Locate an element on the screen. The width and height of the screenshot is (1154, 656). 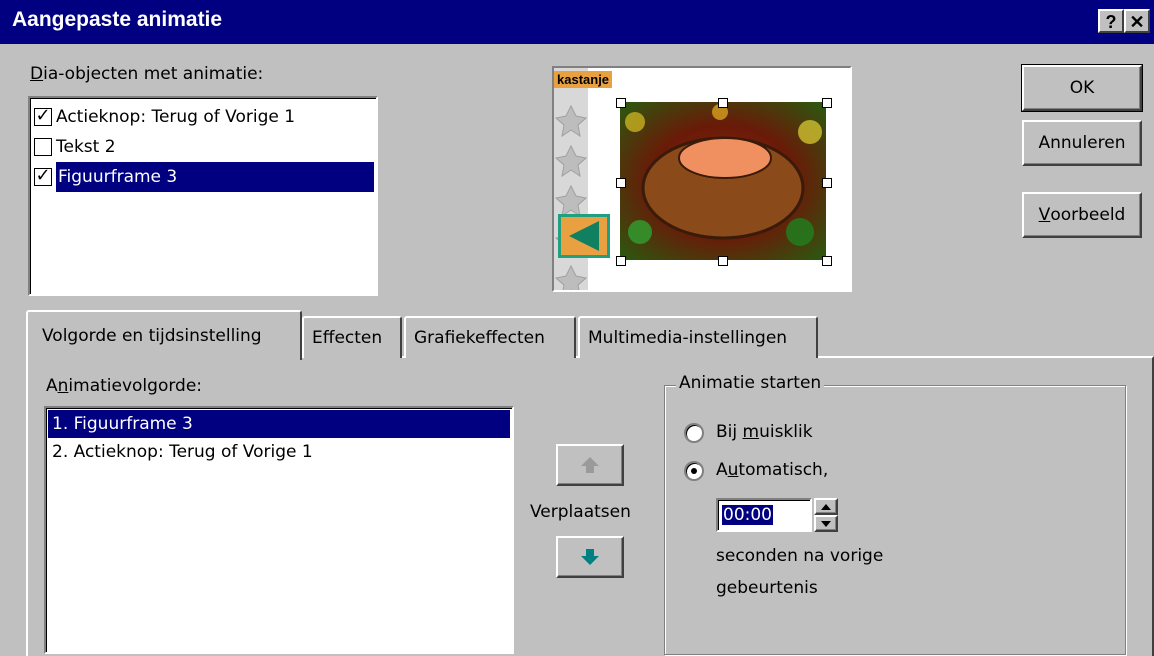
checkbox-unchecked is located at coordinates (43, 147).